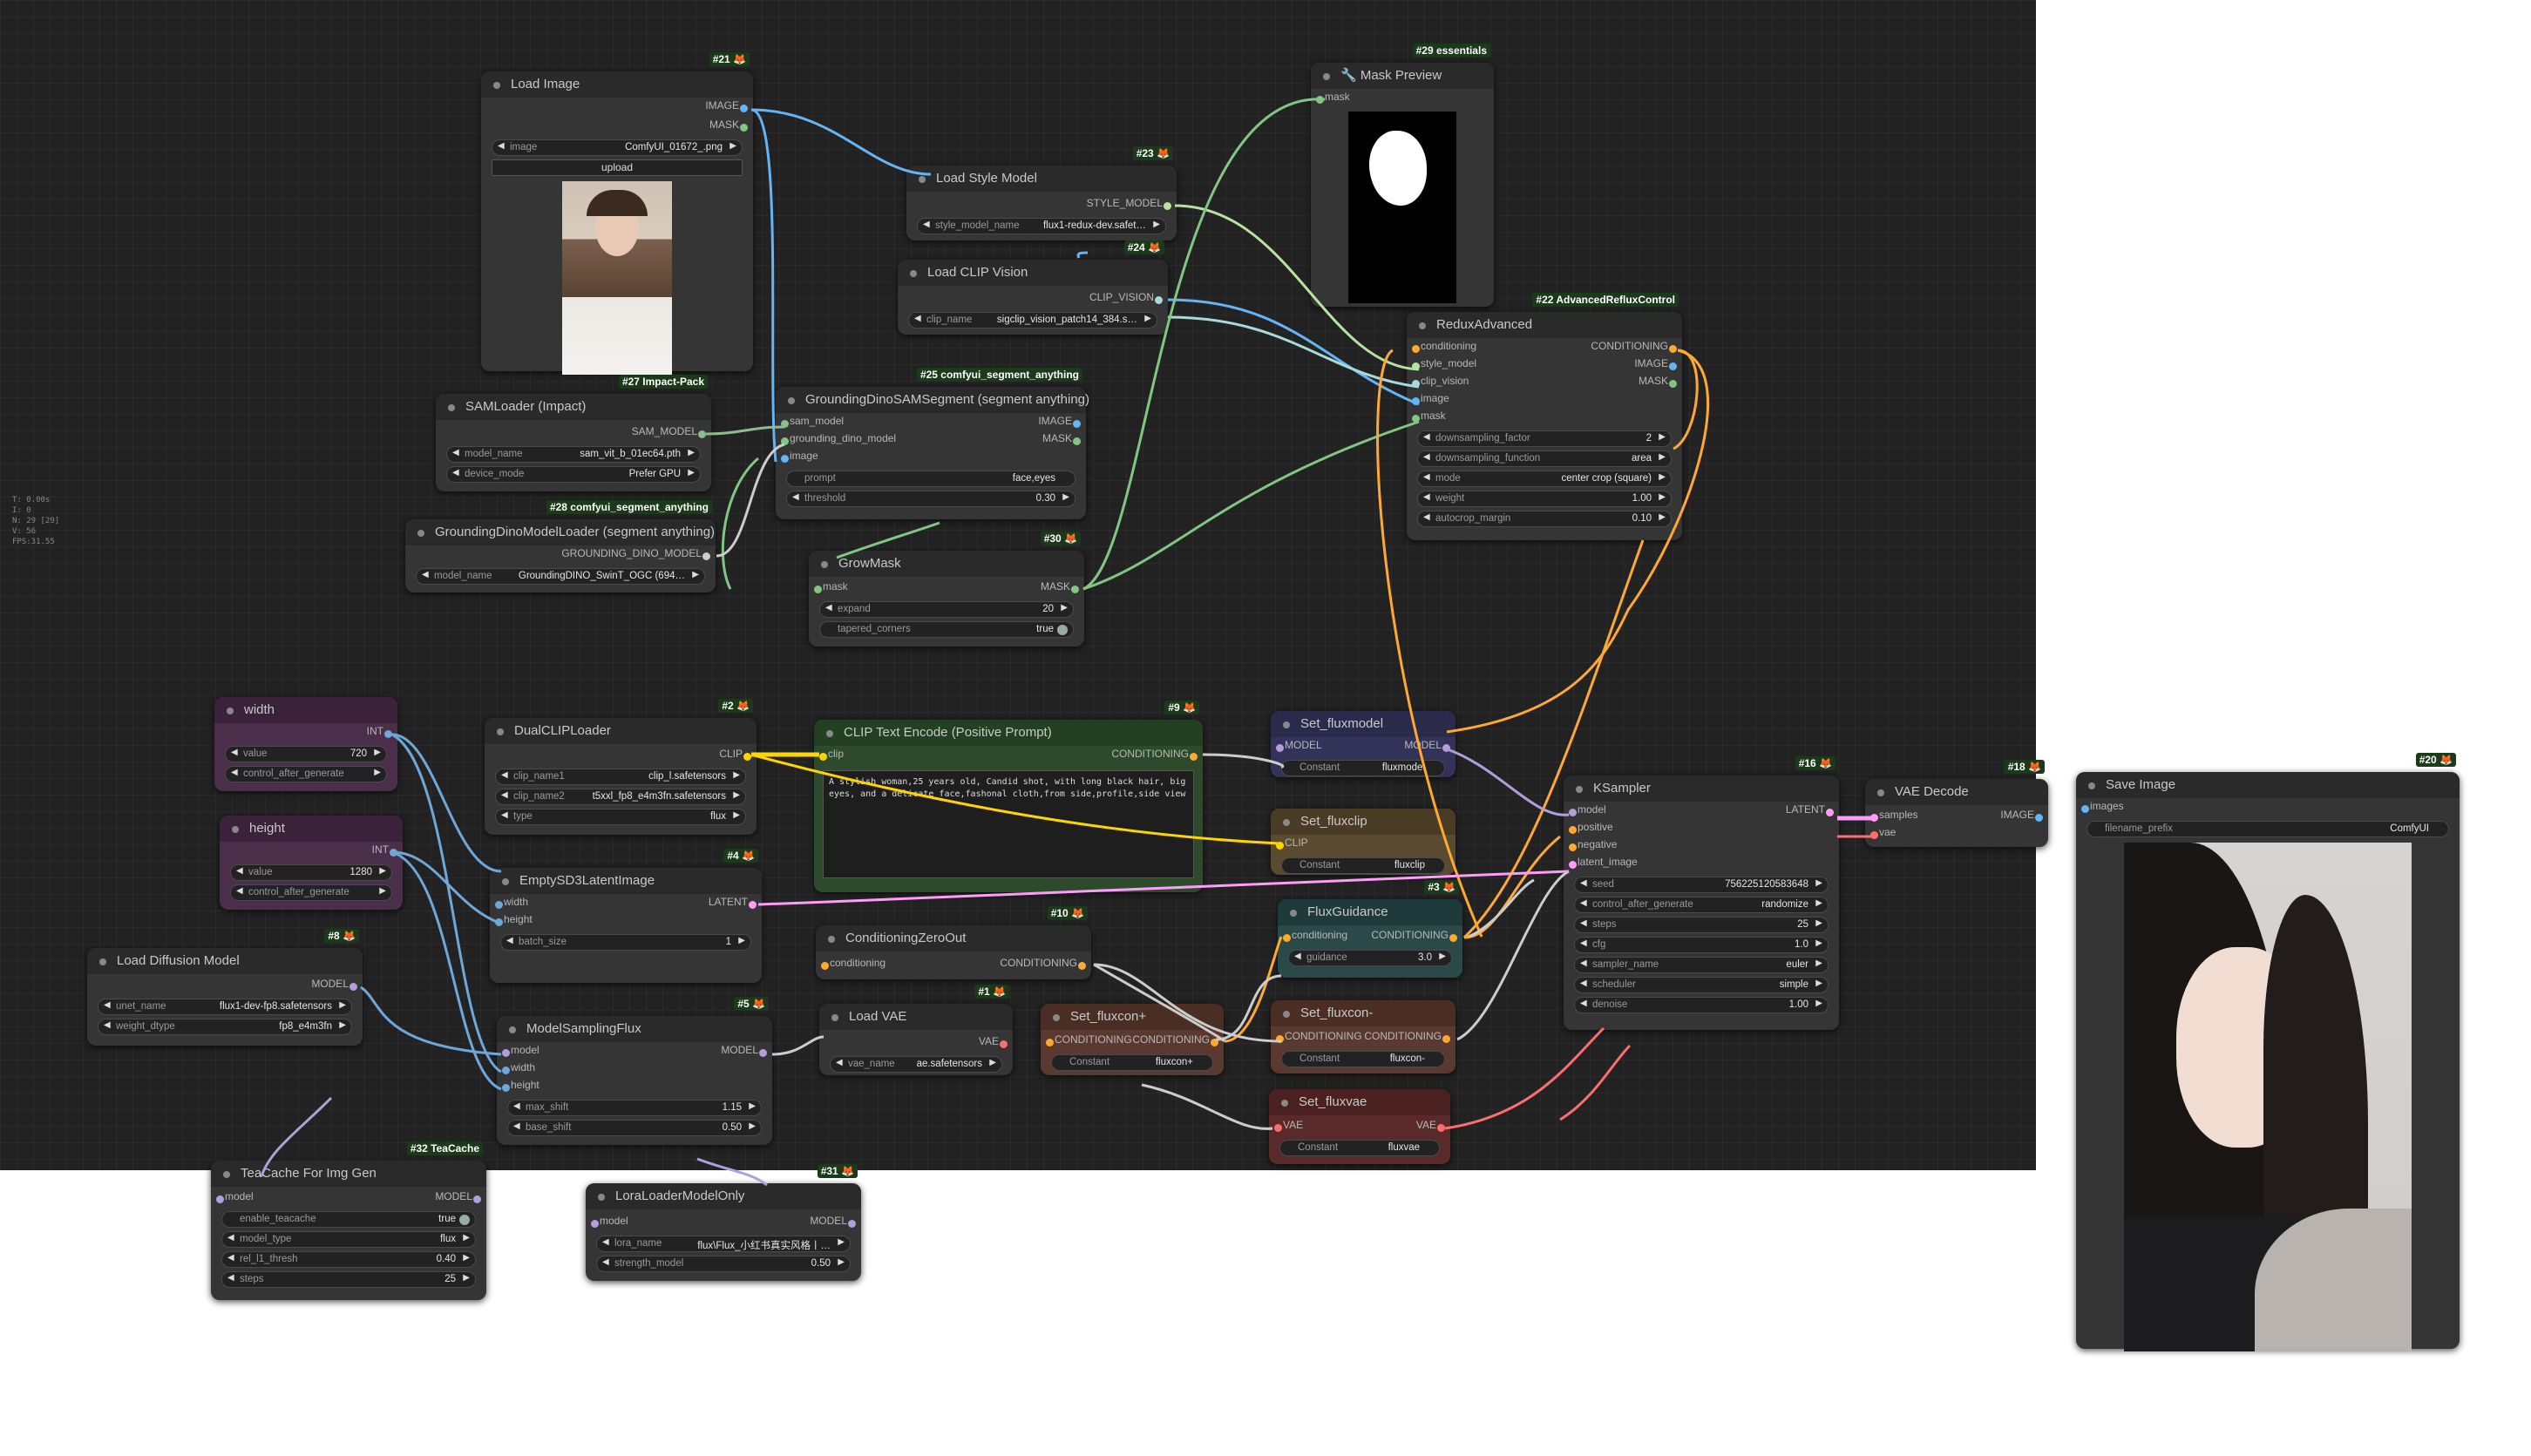  Describe the element at coordinates (1363, 1059) in the screenshot. I see `constant-widget: Constant fluxcon-` at that location.